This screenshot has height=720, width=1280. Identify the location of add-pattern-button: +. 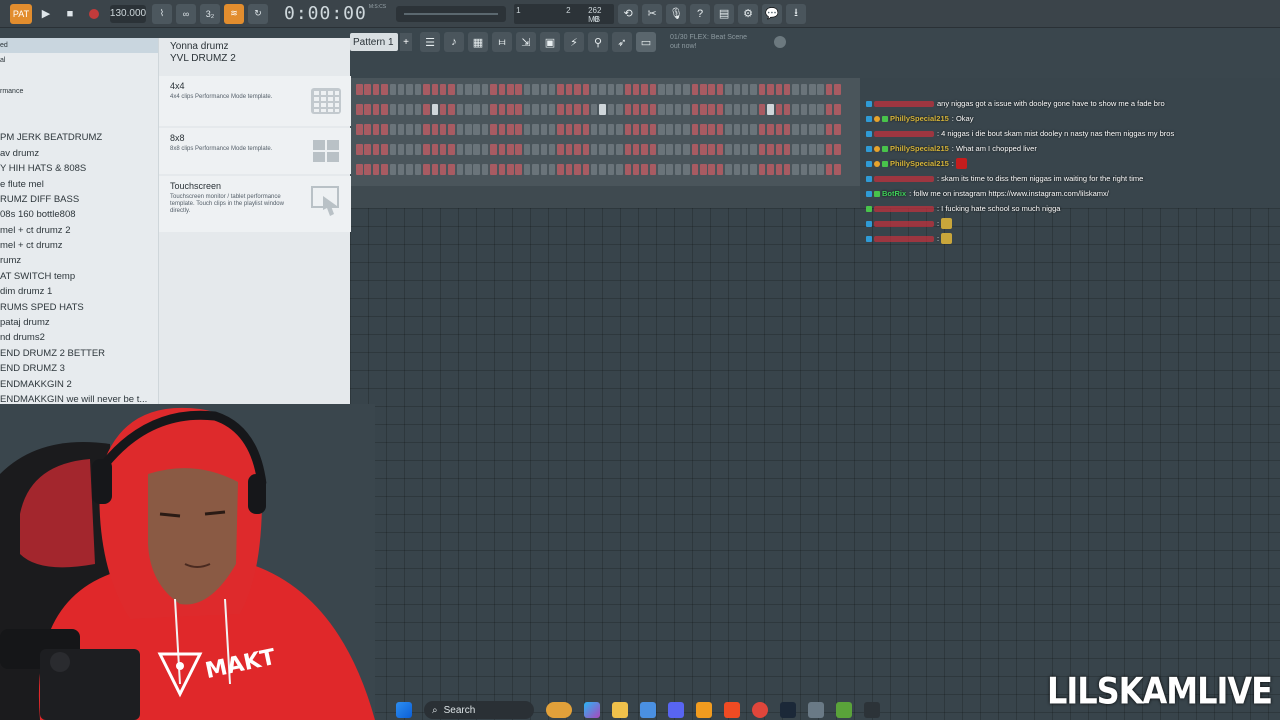
(406, 42).